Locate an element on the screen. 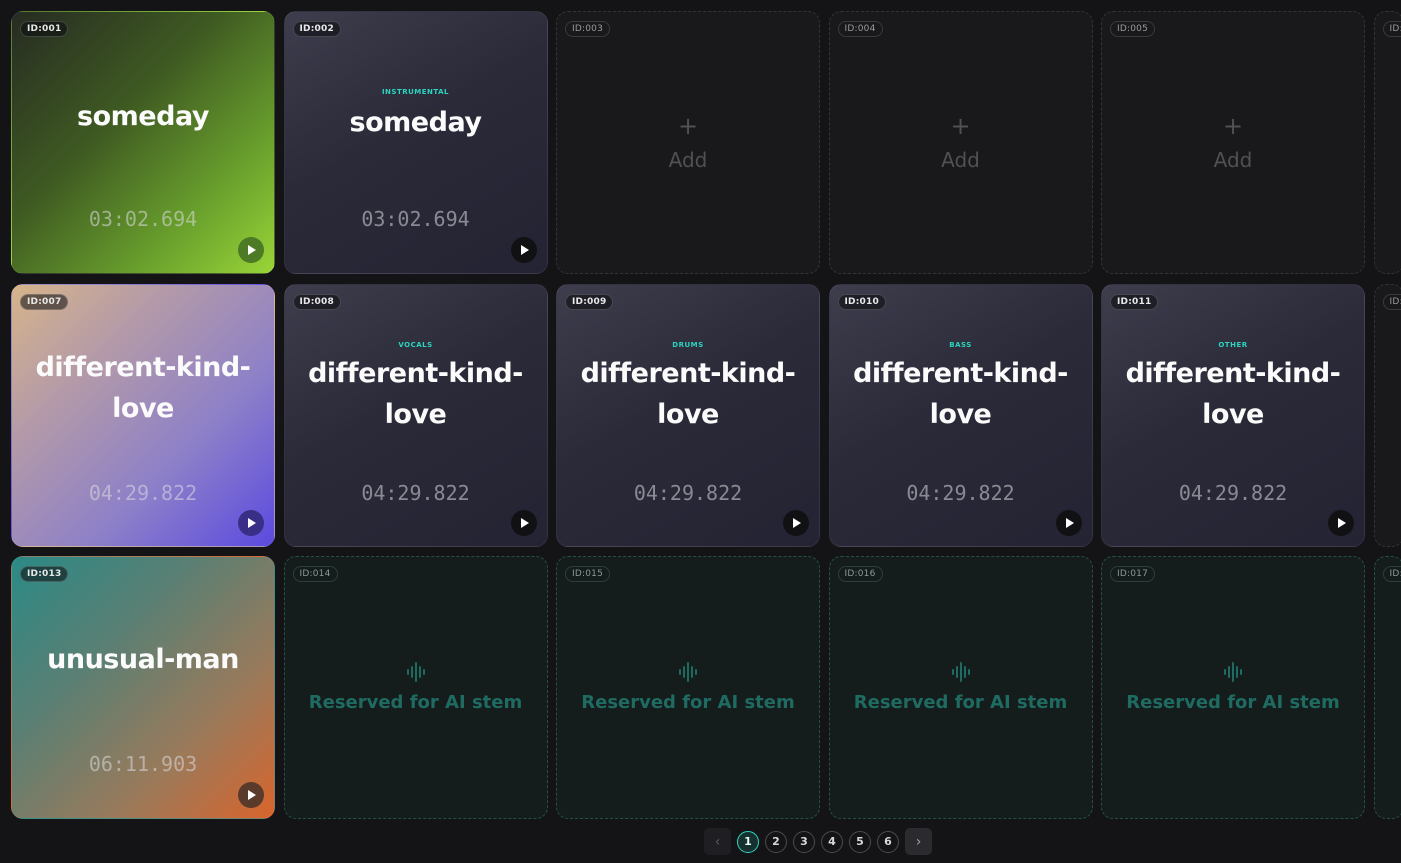 This screenshot has height=863, width=1401. pad-tile: ID:007 different-kind- love 04:29.822 is located at coordinates (143, 415).